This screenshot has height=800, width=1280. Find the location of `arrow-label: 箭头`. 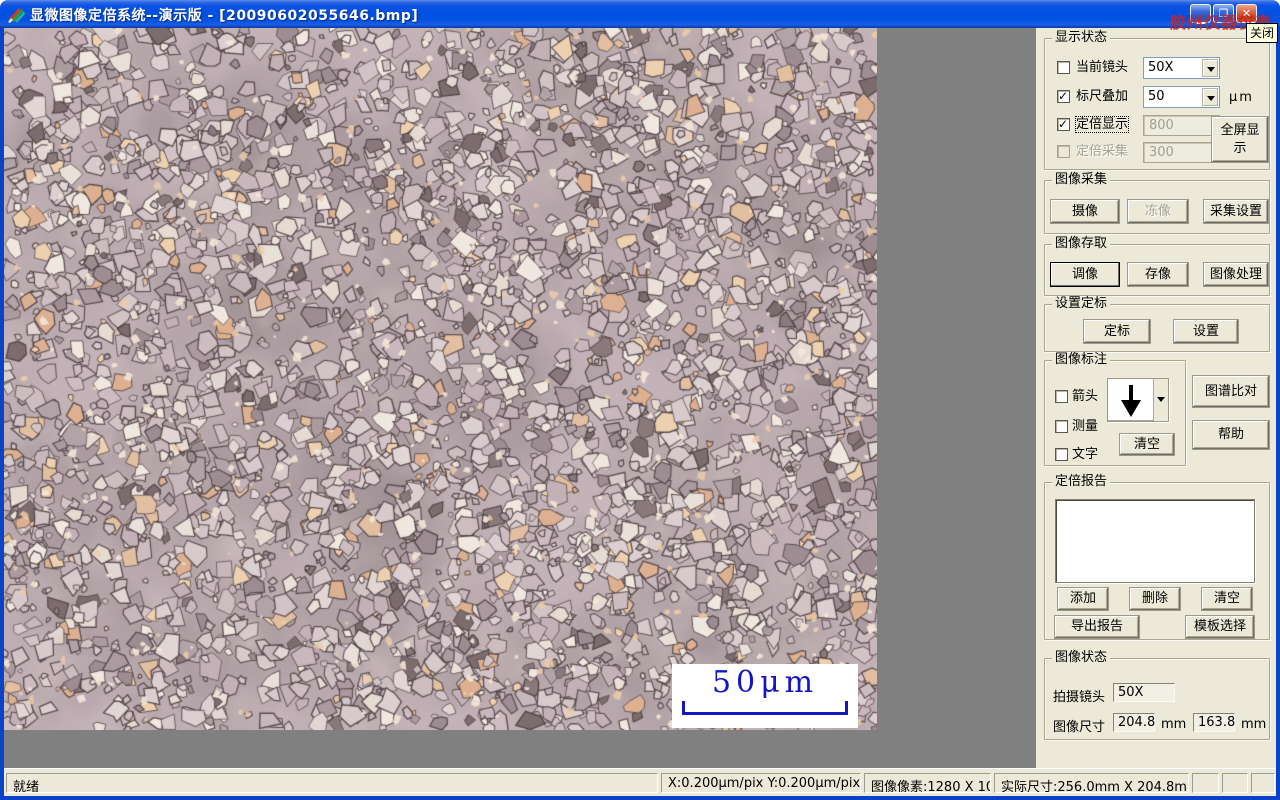

arrow-label: 箭头 is located at coordinates (1085, 396).